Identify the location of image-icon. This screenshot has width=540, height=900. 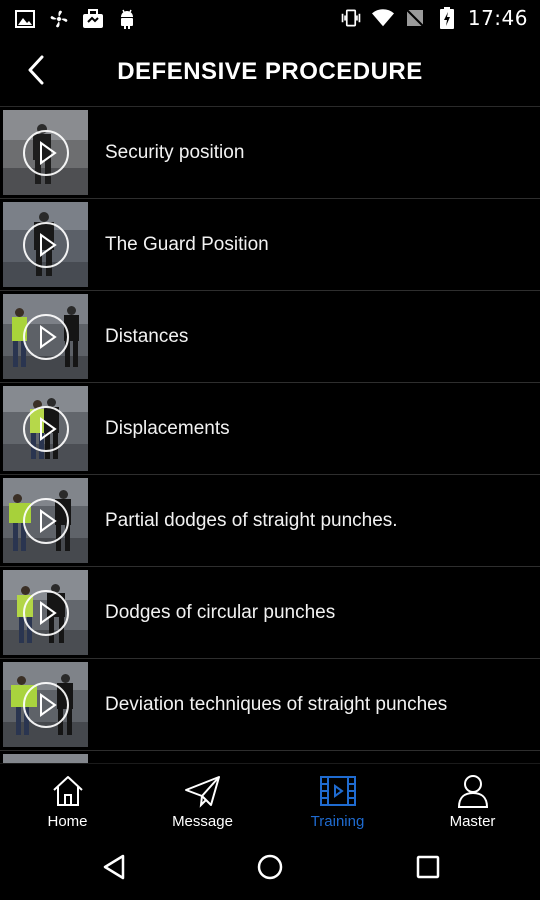
(25, 19).